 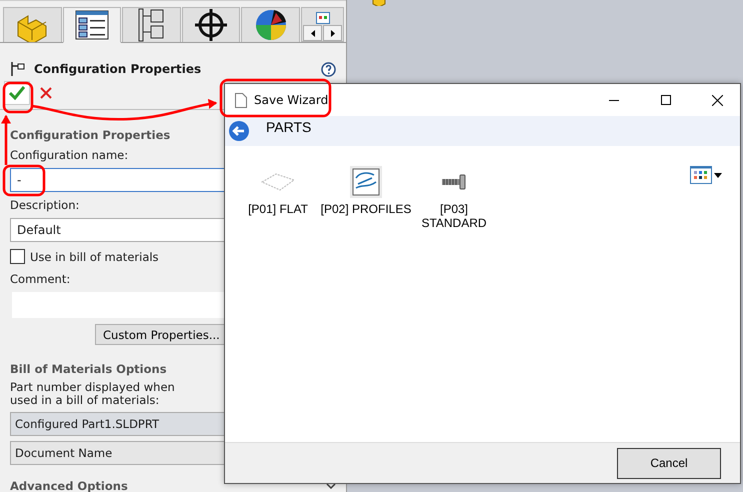 I want to click on field-label: Part number displayed when used in a bill of materials:, so click(x=92, y=394).